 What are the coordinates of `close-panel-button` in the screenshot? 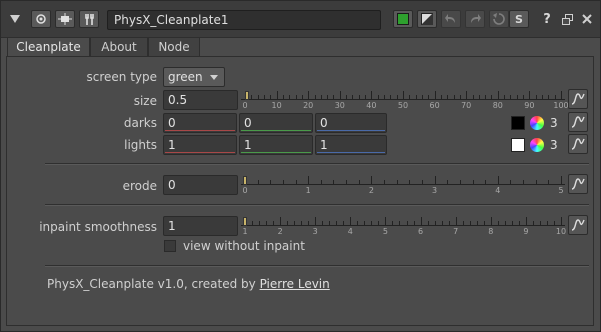 It's located at (587, 19).